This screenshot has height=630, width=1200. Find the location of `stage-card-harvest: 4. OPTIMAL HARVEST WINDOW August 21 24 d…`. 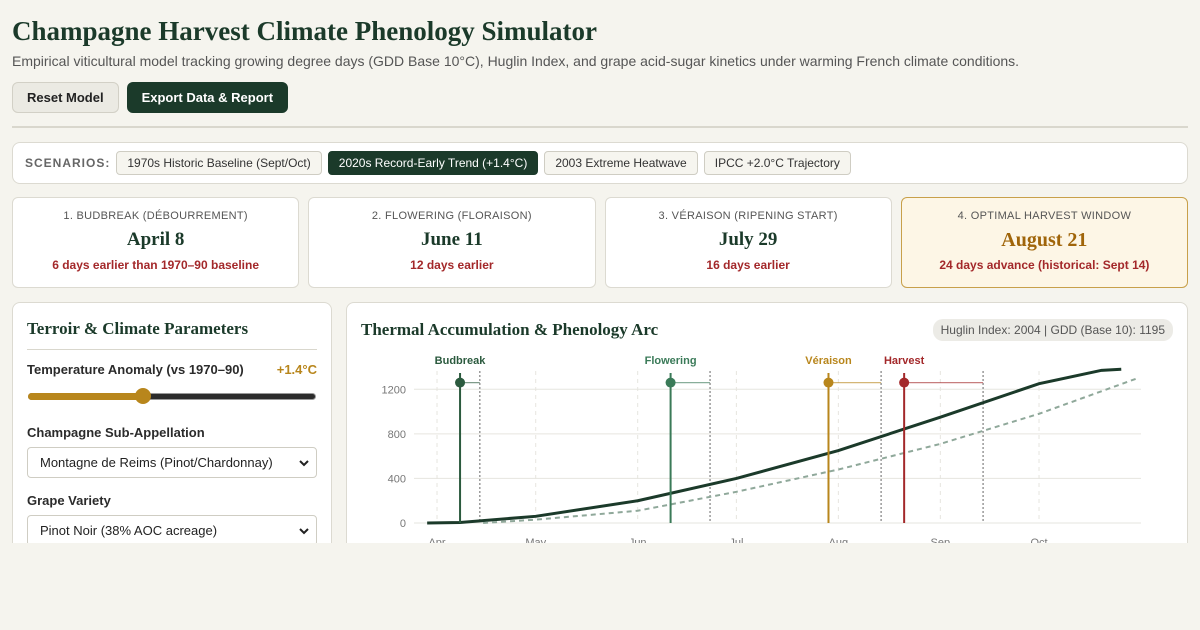

stage-card-harvest: 4. OPTIMAL HARVEST WINDOW August 21 24 d… is located at coordinates (1044, 242).